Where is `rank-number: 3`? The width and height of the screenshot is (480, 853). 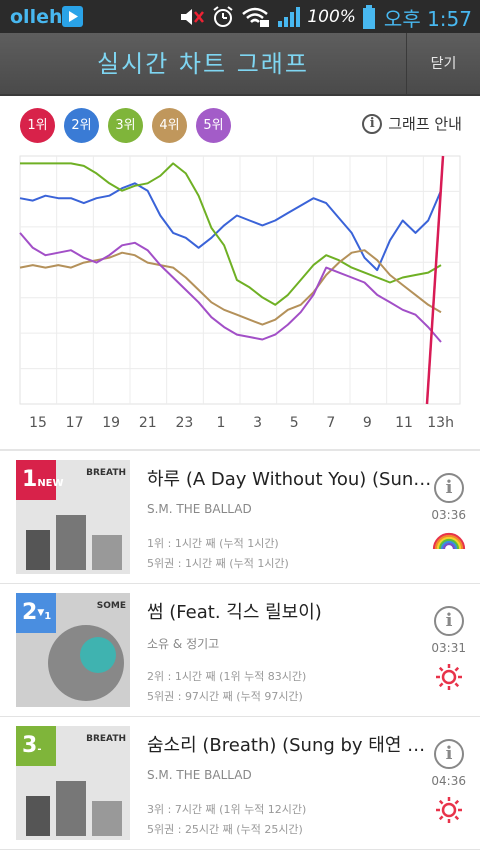
rank-number: 3 is located at coordinates (30, 745).